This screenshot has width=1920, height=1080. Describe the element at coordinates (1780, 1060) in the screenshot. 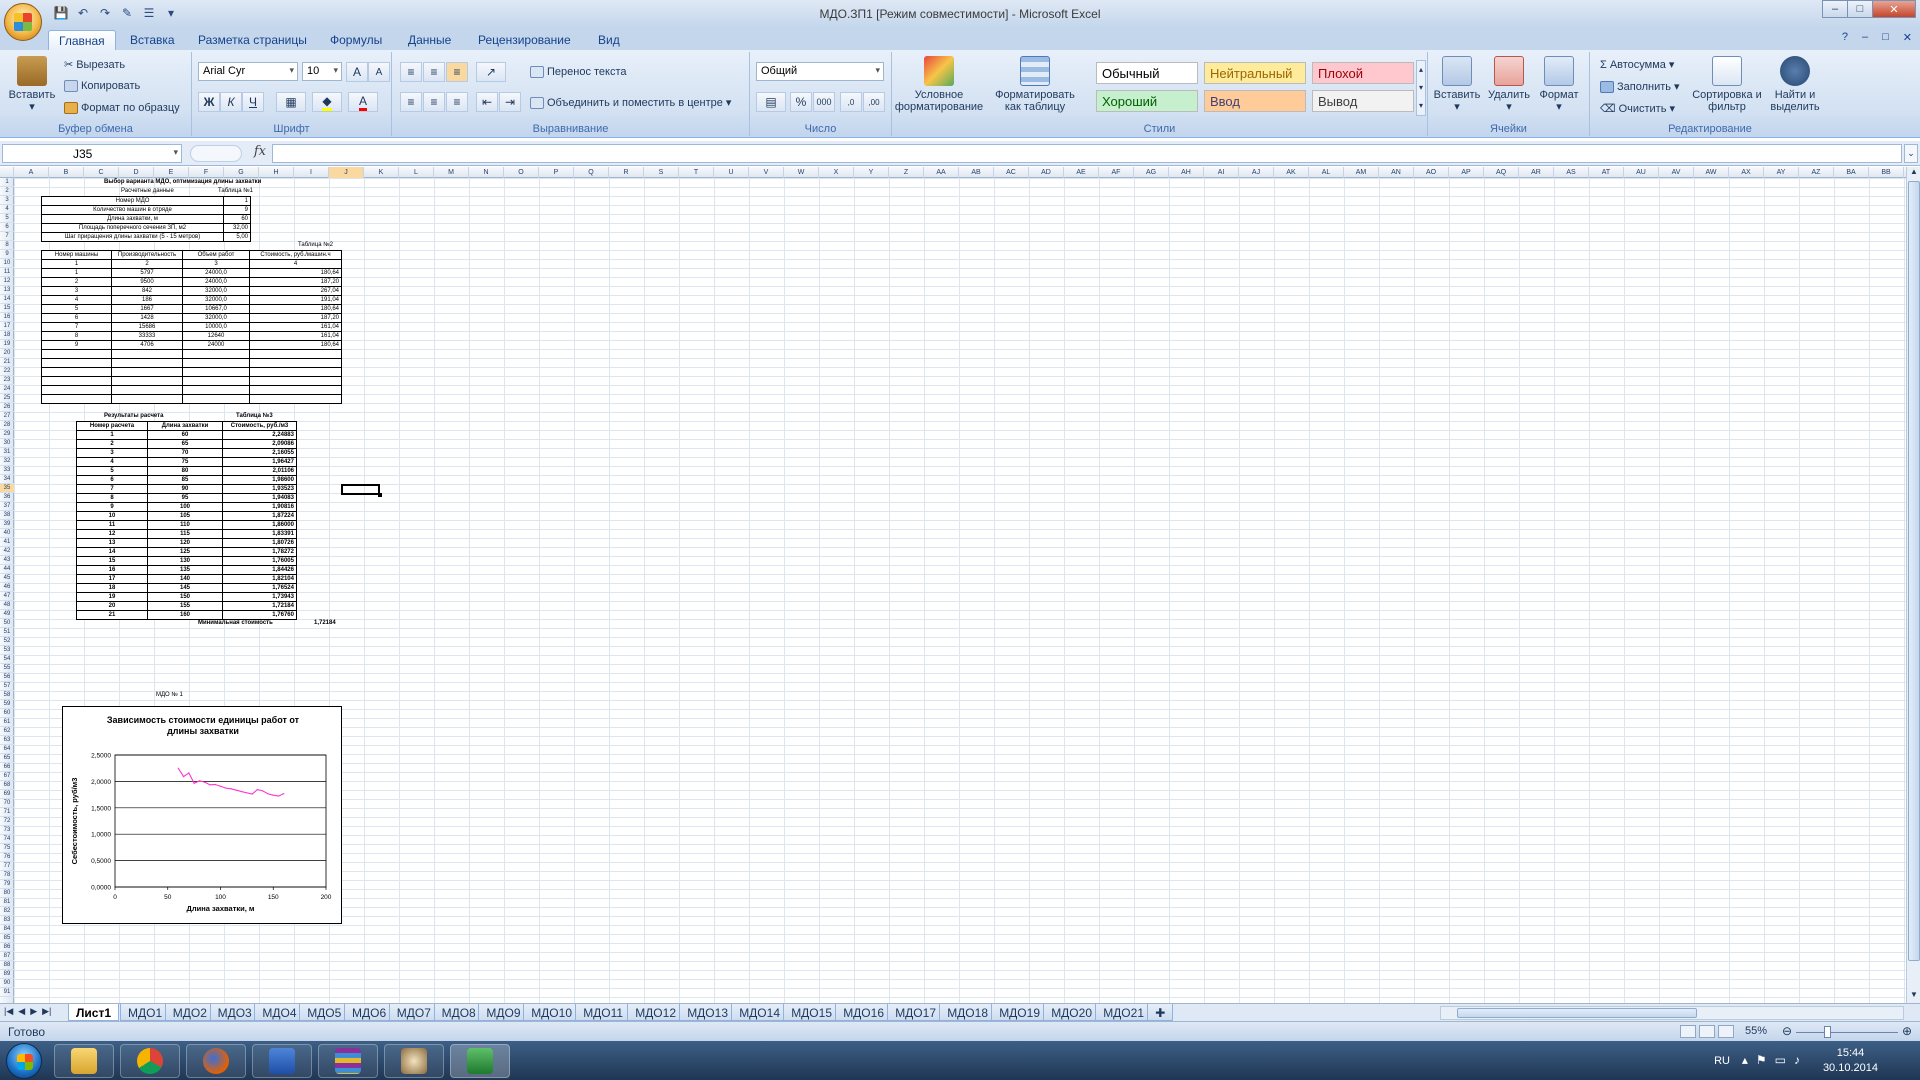

I see `network-icon: ▭` at that location.